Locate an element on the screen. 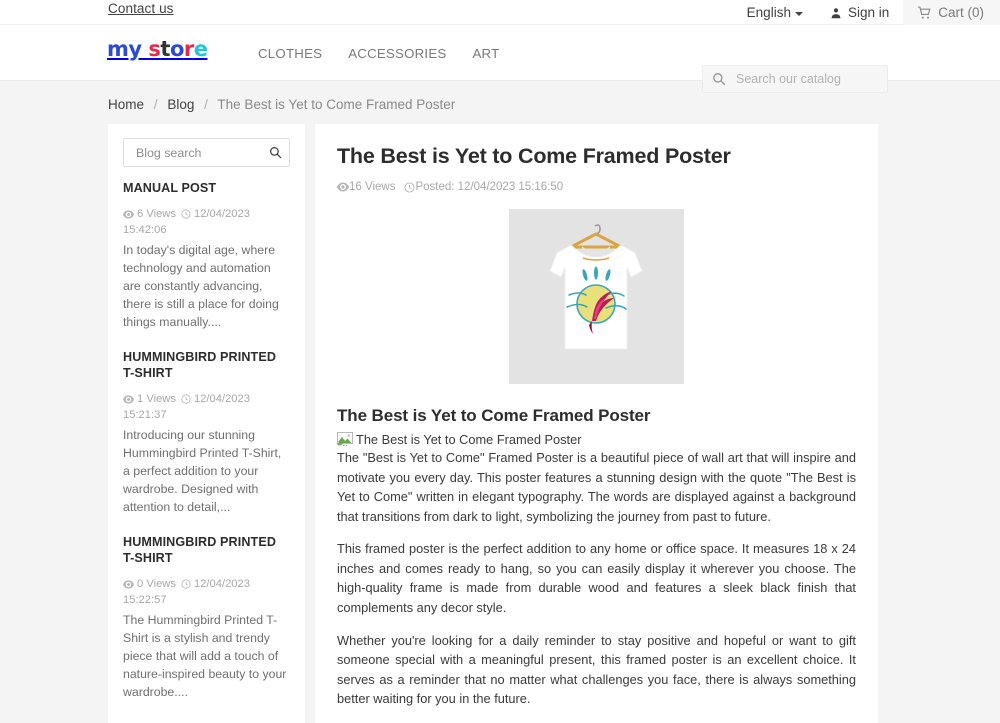 Image resolution: width=1000 pixels, height=723 pixels. sidebar-post-views: 0 Views is located at coordinates (156, 583).